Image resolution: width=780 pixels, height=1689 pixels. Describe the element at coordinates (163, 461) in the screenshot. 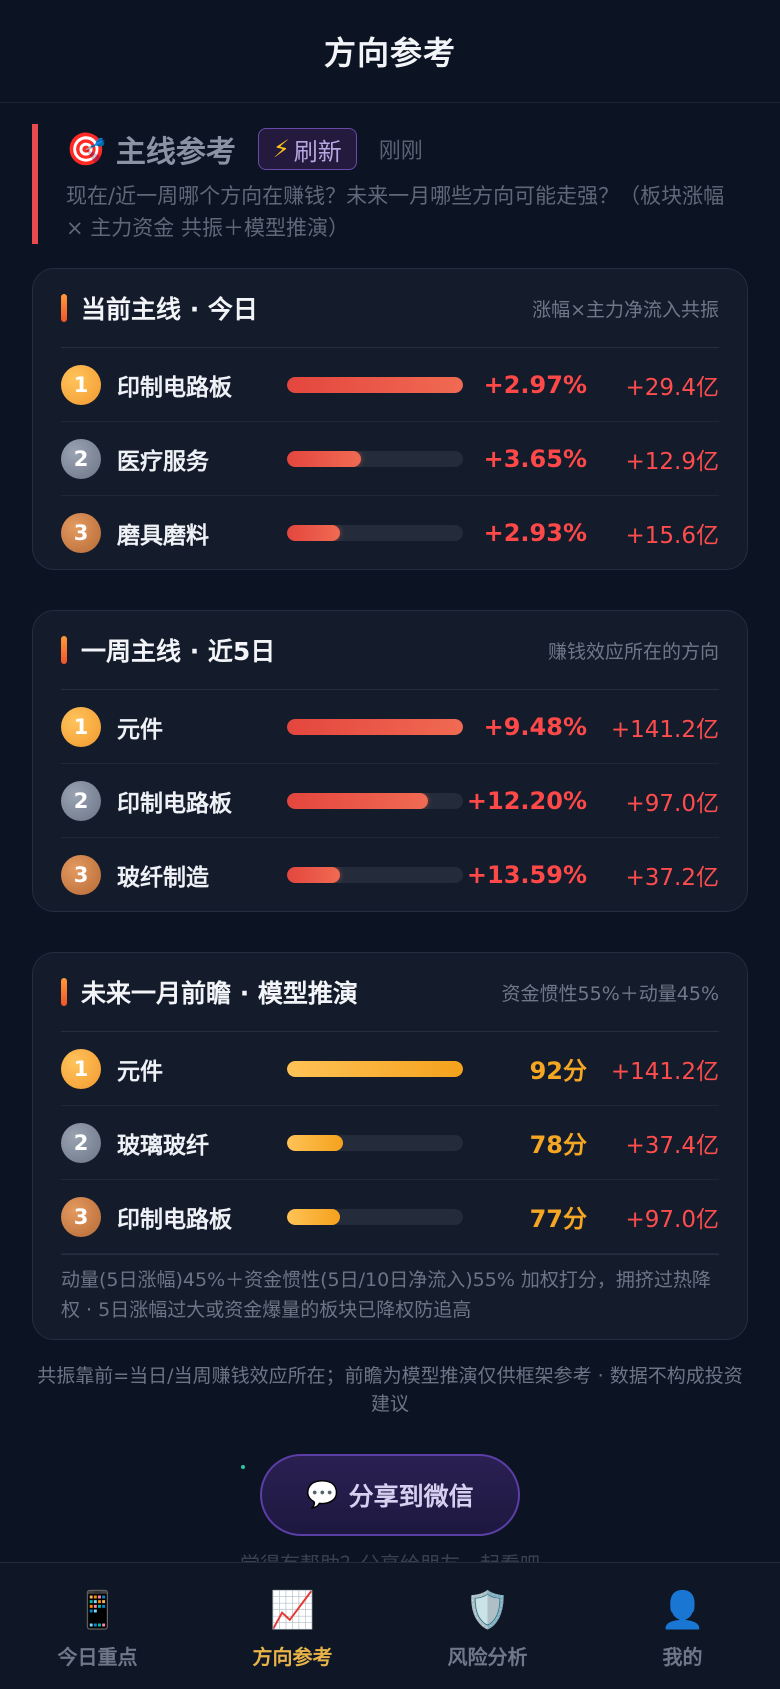

I see `sector-name: 医疗服务` at that location.